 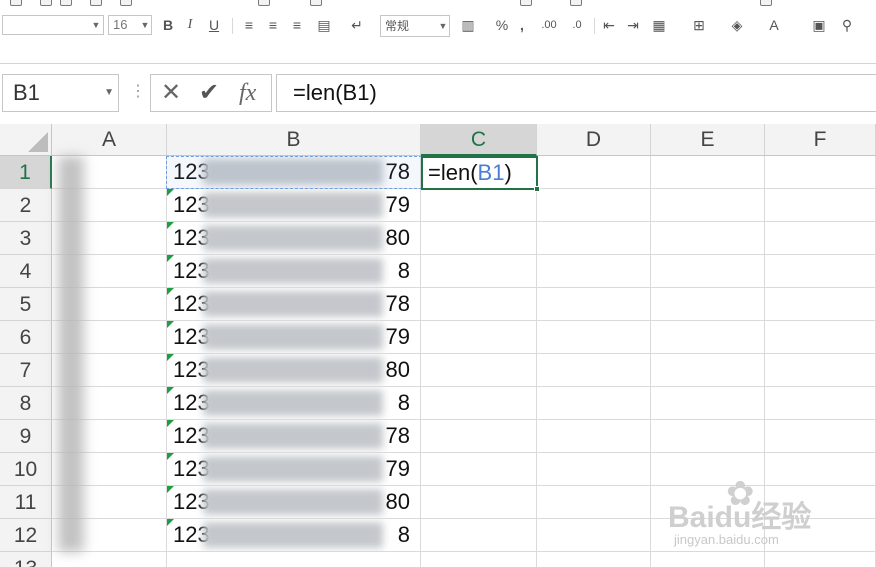 What do you see at coordinates (576, 93) in the screenshot?
I see `formula-input: =len(B1)` at bounding box center [576, 93].